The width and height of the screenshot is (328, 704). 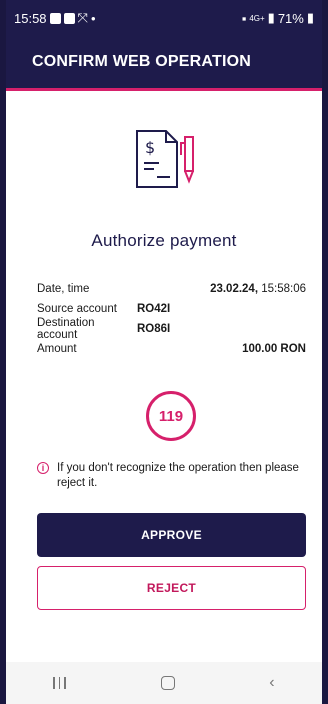 What do you see at coordinates (171, 289) in the screenshot?
I see `detail-row-date: Date, time 23.02.24, 15:58:06` at bounding box center [171, 289].